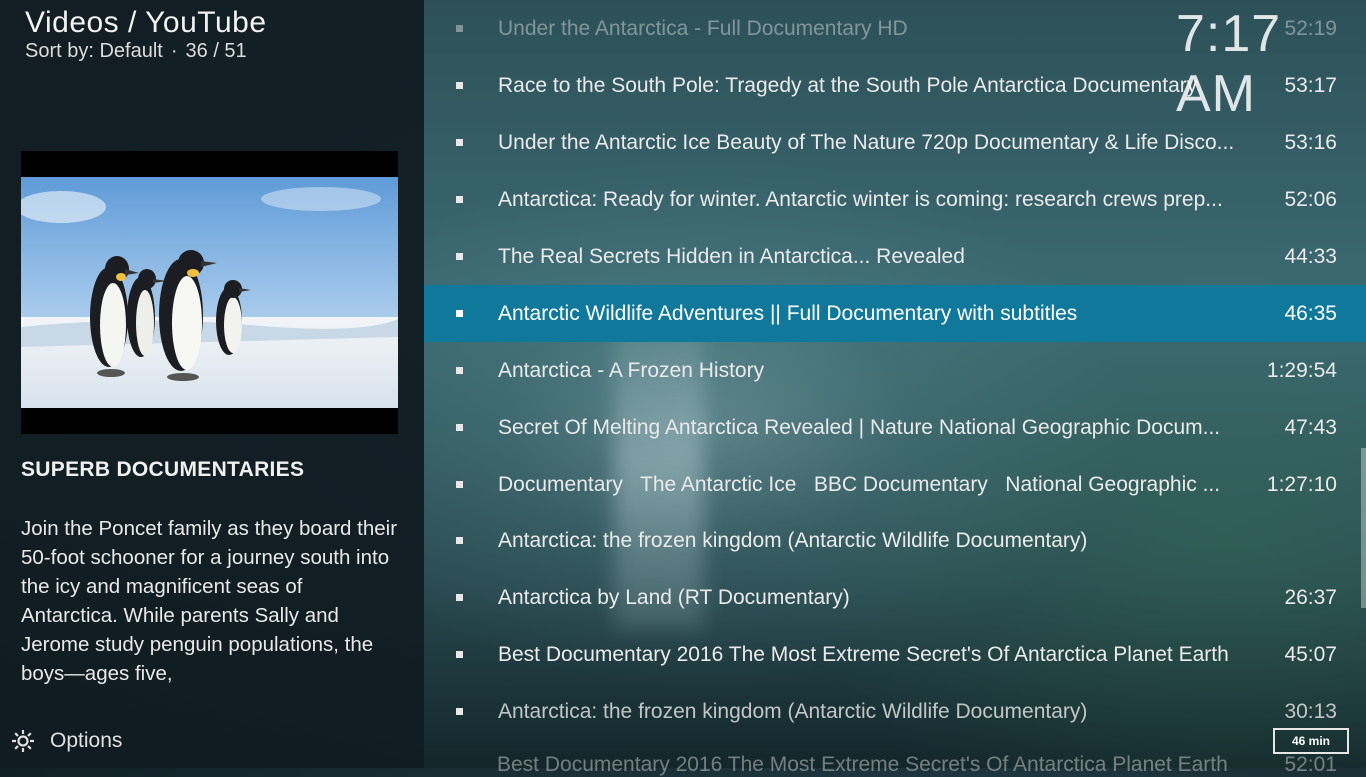  Describe the element at coordinates (146, 22) in the screenshot. I see `page-title: Videos / YouTube` at that location.